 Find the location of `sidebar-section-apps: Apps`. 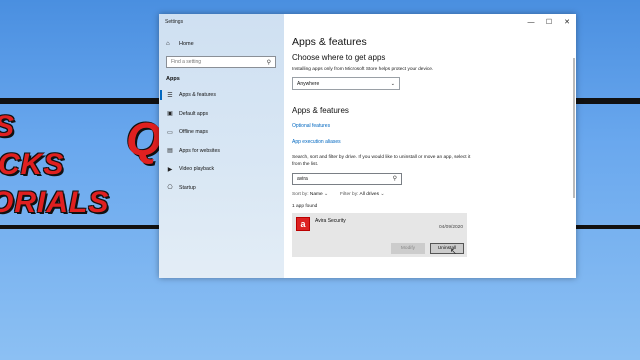

sidebar-section-apps: Apps is located at coordinates (173, 79).